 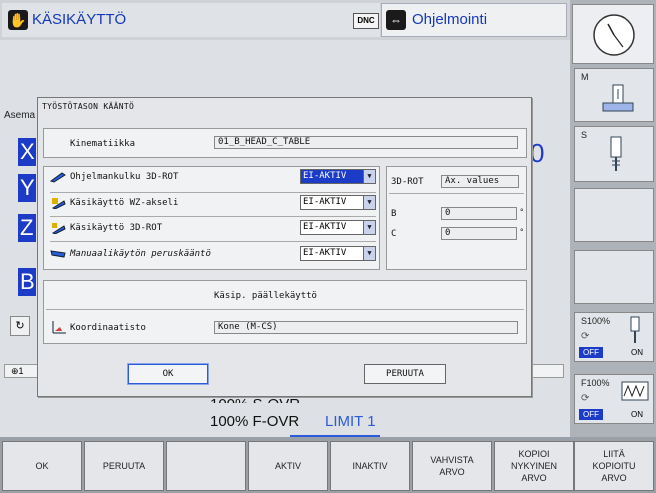 What do you see at coordinates (325, 176) in the screenshot?
I see `program-run-3drot-value: EI-AKTIV` at bounding box center [325, 176].